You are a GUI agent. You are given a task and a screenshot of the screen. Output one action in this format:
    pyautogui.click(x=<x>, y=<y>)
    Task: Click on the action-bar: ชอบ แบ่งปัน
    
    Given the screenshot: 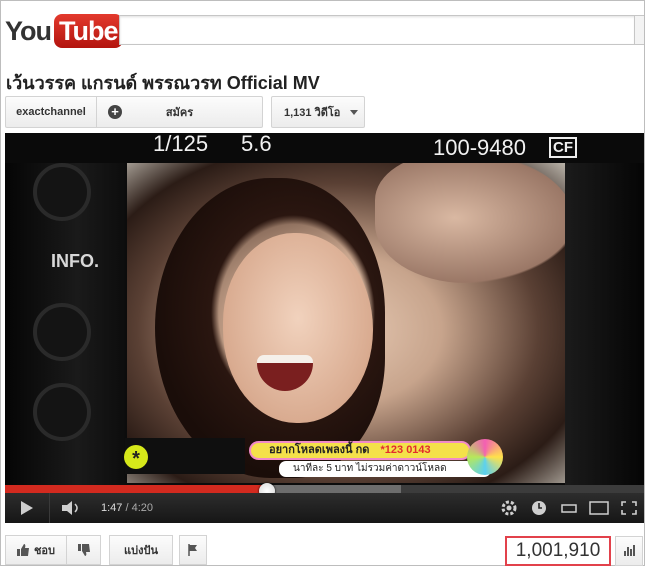 What is the action you would take?
    pyautogui.click(x=106, y=550)
    